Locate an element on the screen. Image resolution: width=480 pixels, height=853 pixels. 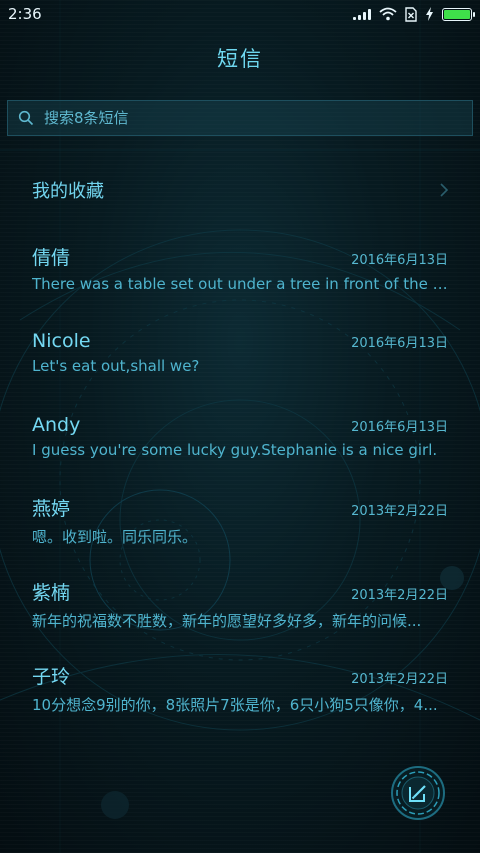
contact-name: 倩倩 is located at coordinates (51, 258).